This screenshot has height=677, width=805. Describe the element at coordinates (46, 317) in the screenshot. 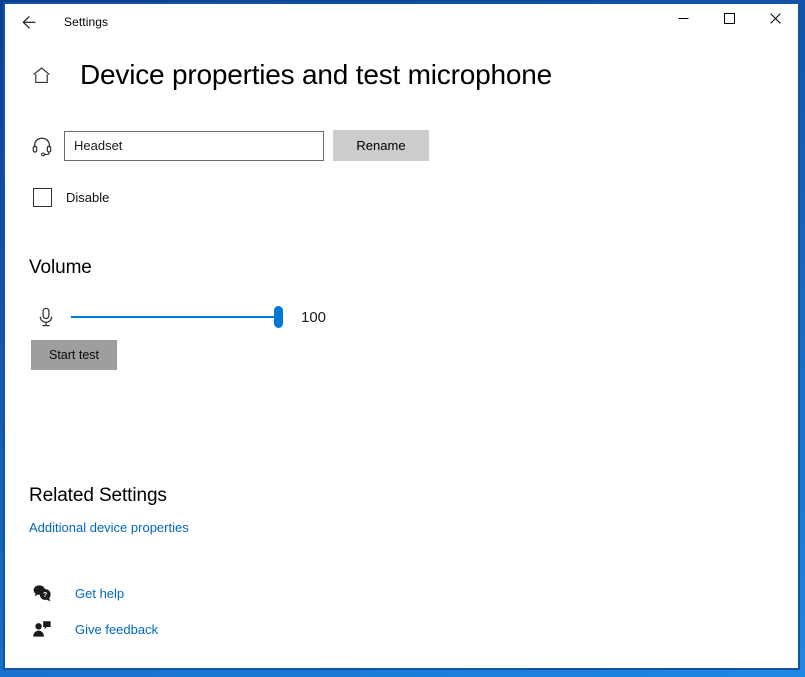

I see `microphone-icon` at that location.